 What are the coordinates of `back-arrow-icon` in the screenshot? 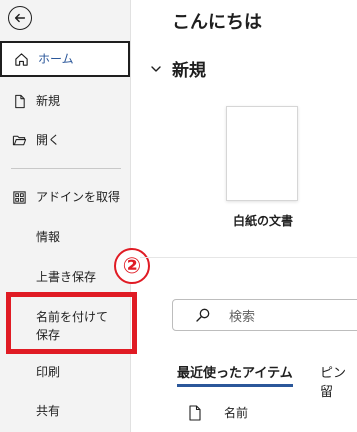 It's located at (20, 18).